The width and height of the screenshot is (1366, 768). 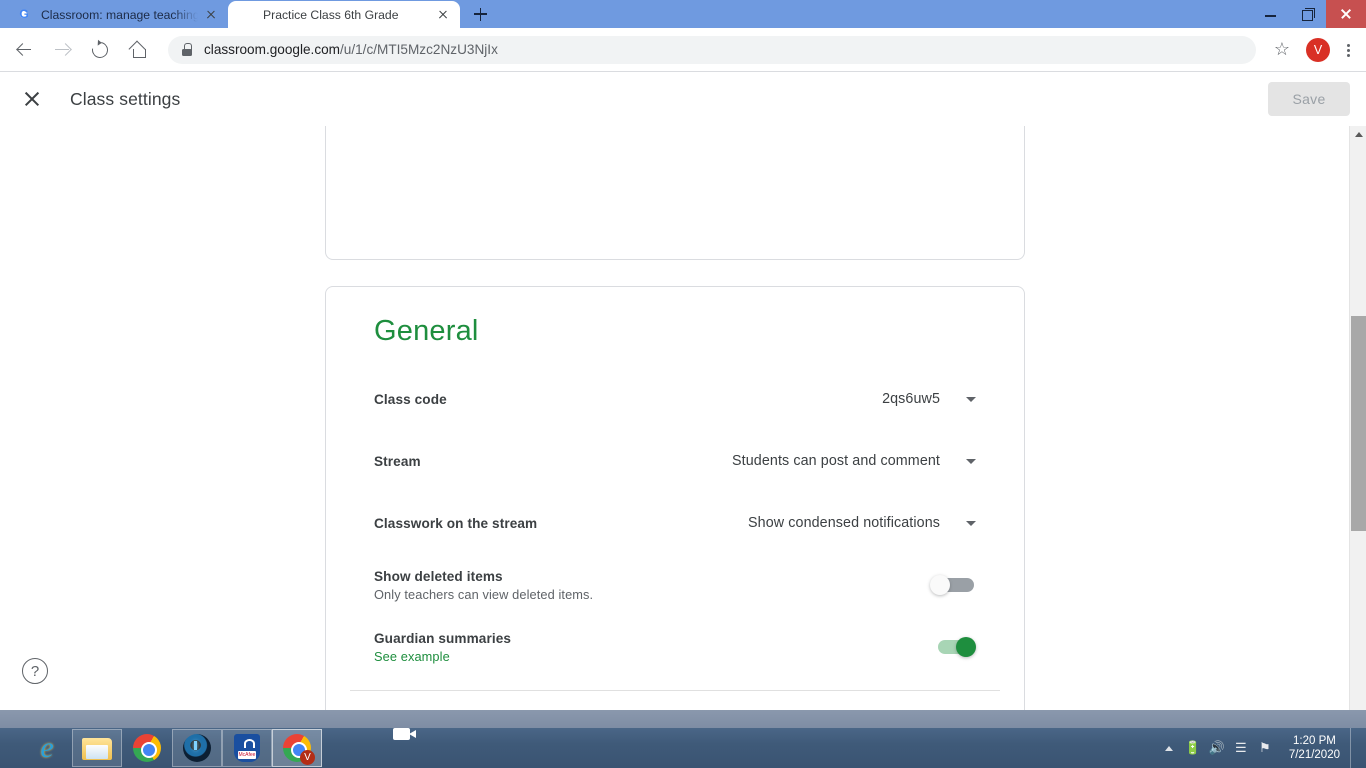 I want to click on battery-icon: 🔋, so click(x=1193, y=748).